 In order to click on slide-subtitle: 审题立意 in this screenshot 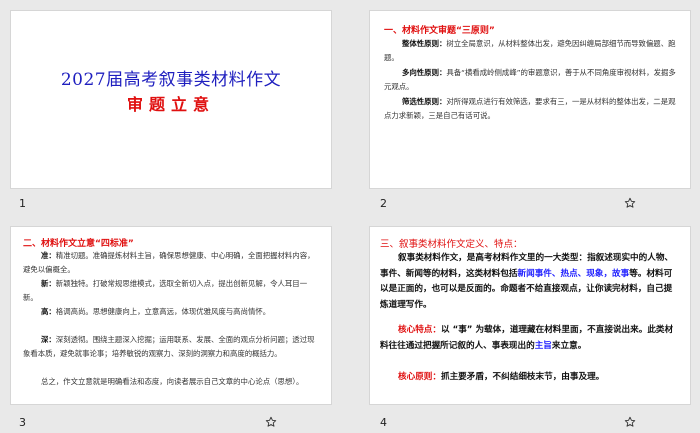, I will do `click(170, 104)`.